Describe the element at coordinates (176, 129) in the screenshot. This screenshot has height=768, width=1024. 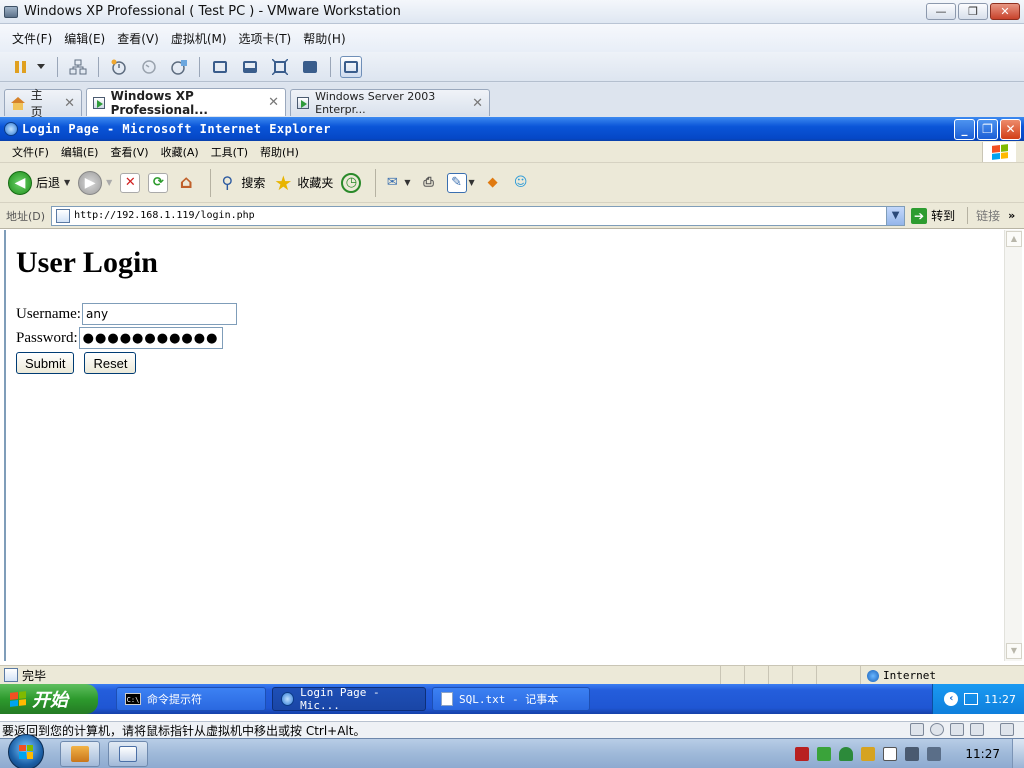
I see `ie-window-title: Login Page - Microsoft Internet Explorer` at that location.